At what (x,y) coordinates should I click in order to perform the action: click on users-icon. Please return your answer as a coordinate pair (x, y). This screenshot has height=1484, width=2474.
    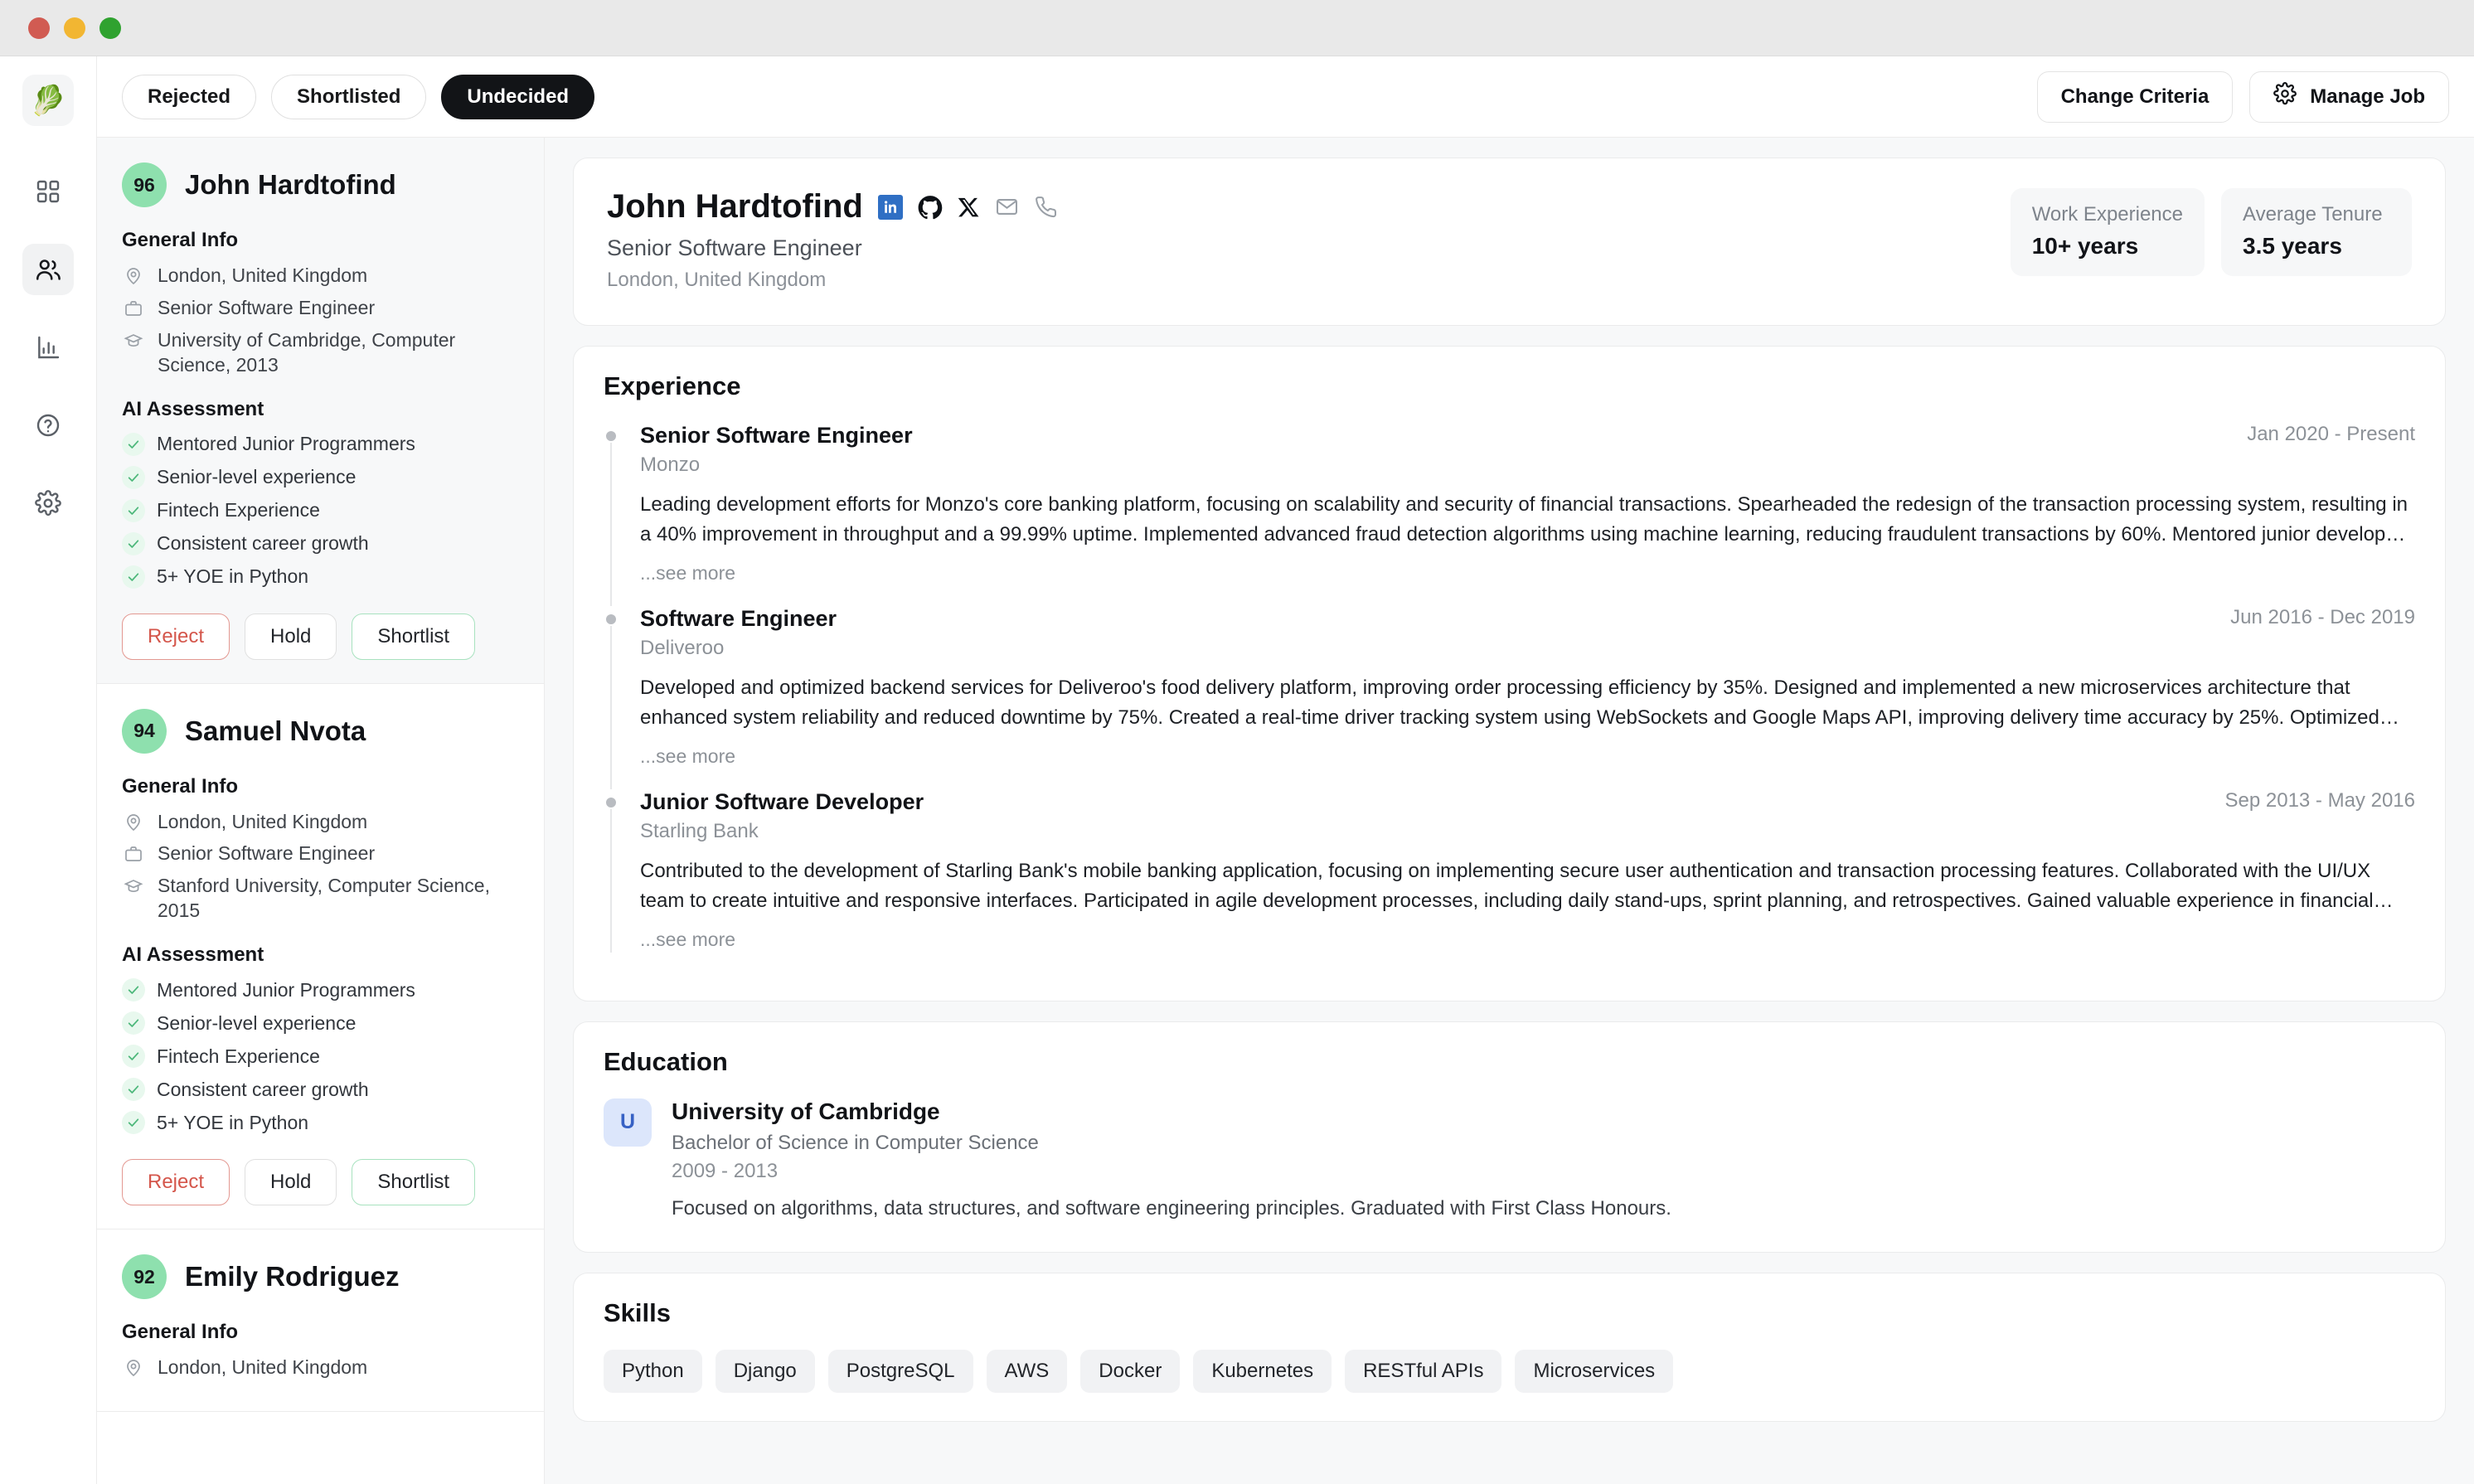
    Looking at the image, I should click on (48, 270).